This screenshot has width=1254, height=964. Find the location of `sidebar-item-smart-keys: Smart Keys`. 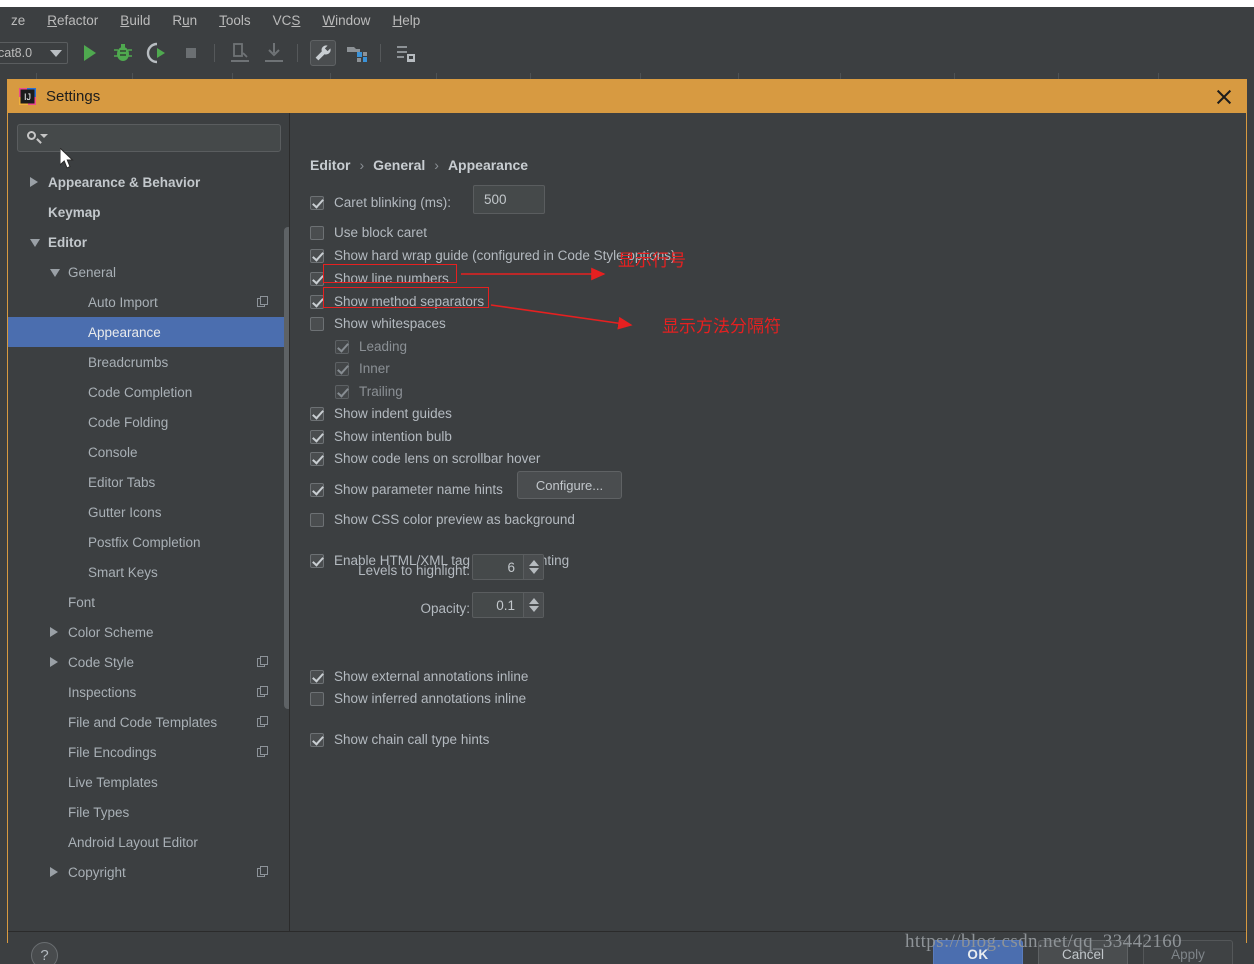

sidebar-item-smart-keys: Smart Keys is located at coordinates (148, 572).